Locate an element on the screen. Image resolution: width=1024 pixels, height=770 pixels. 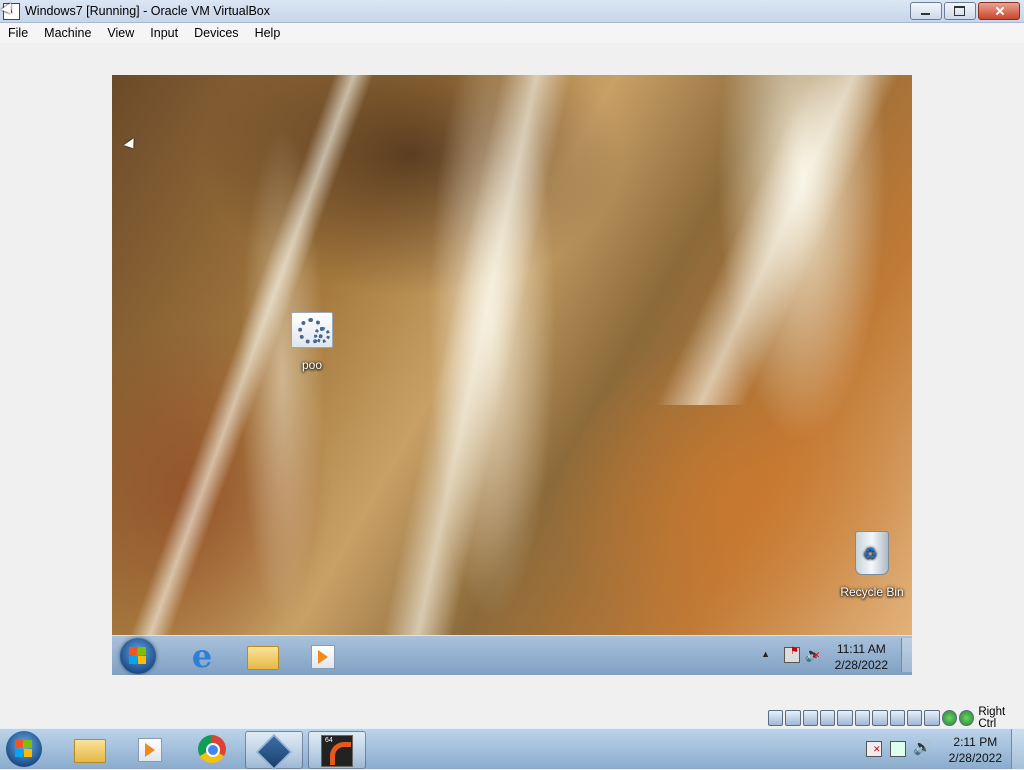
restore-button is located at coordinates (960, 11).